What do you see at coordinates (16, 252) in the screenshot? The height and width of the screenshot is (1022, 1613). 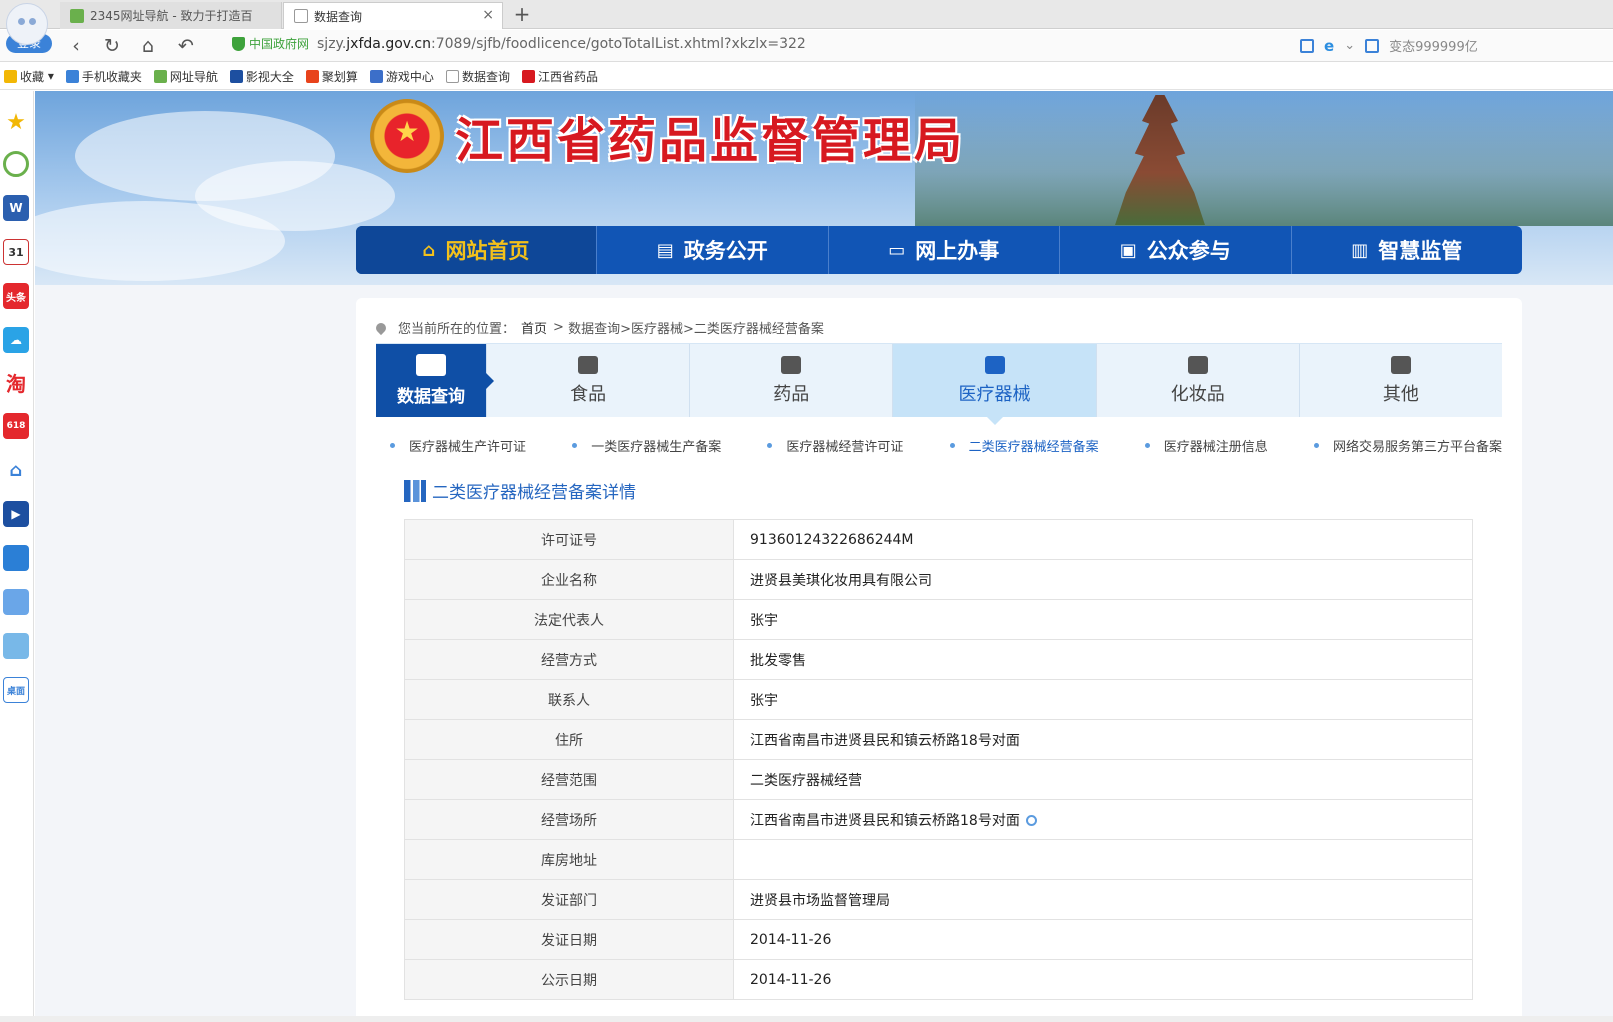 I see `calendar-icon: 31` at bounding box center [16, 252].